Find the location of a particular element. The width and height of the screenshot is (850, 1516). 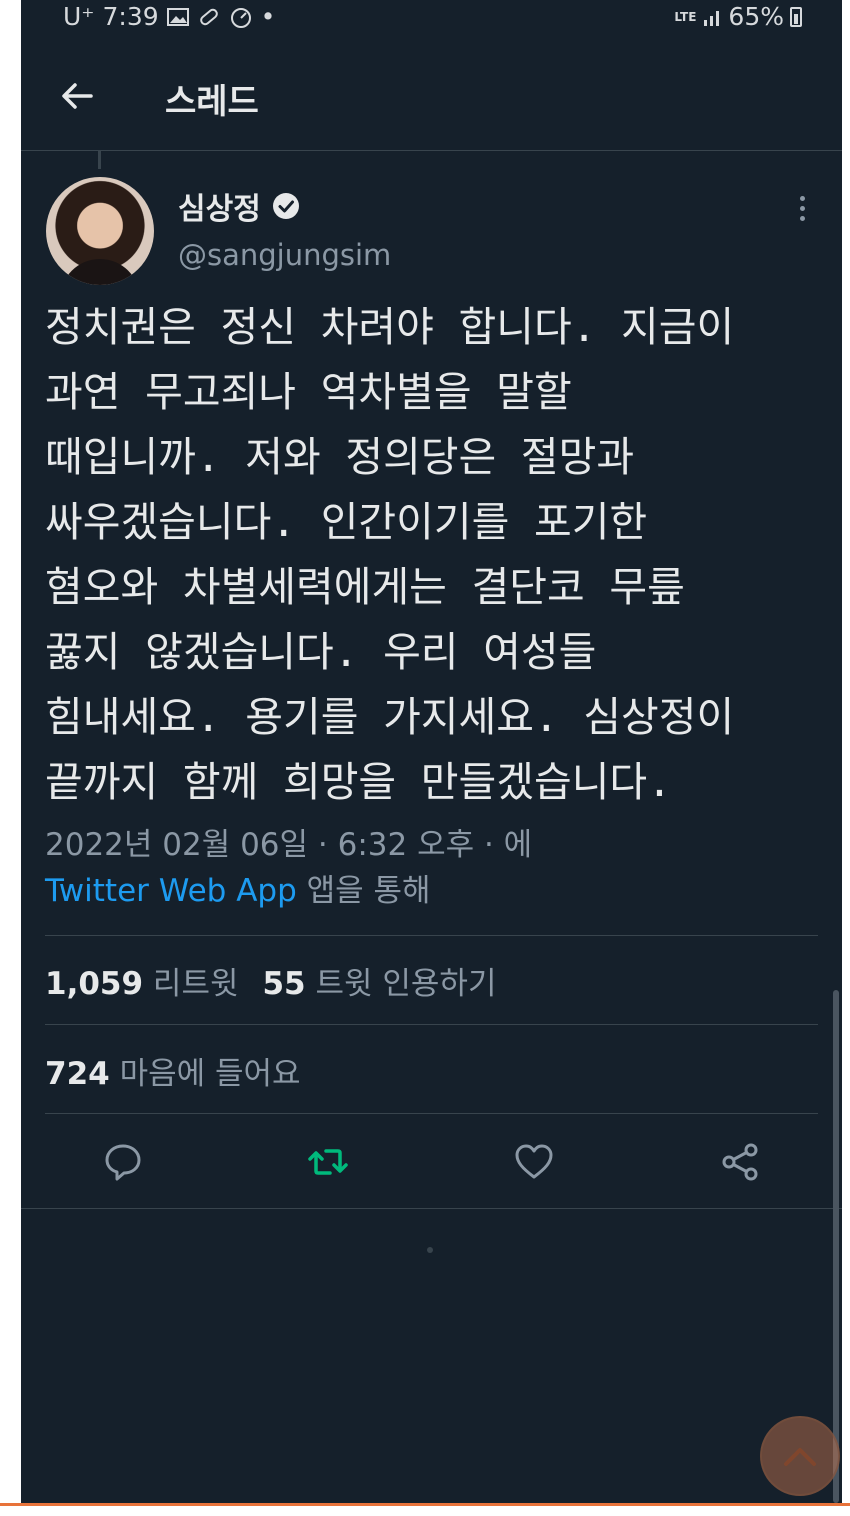

page-bottom-border is located at coordinates (425, 1504).